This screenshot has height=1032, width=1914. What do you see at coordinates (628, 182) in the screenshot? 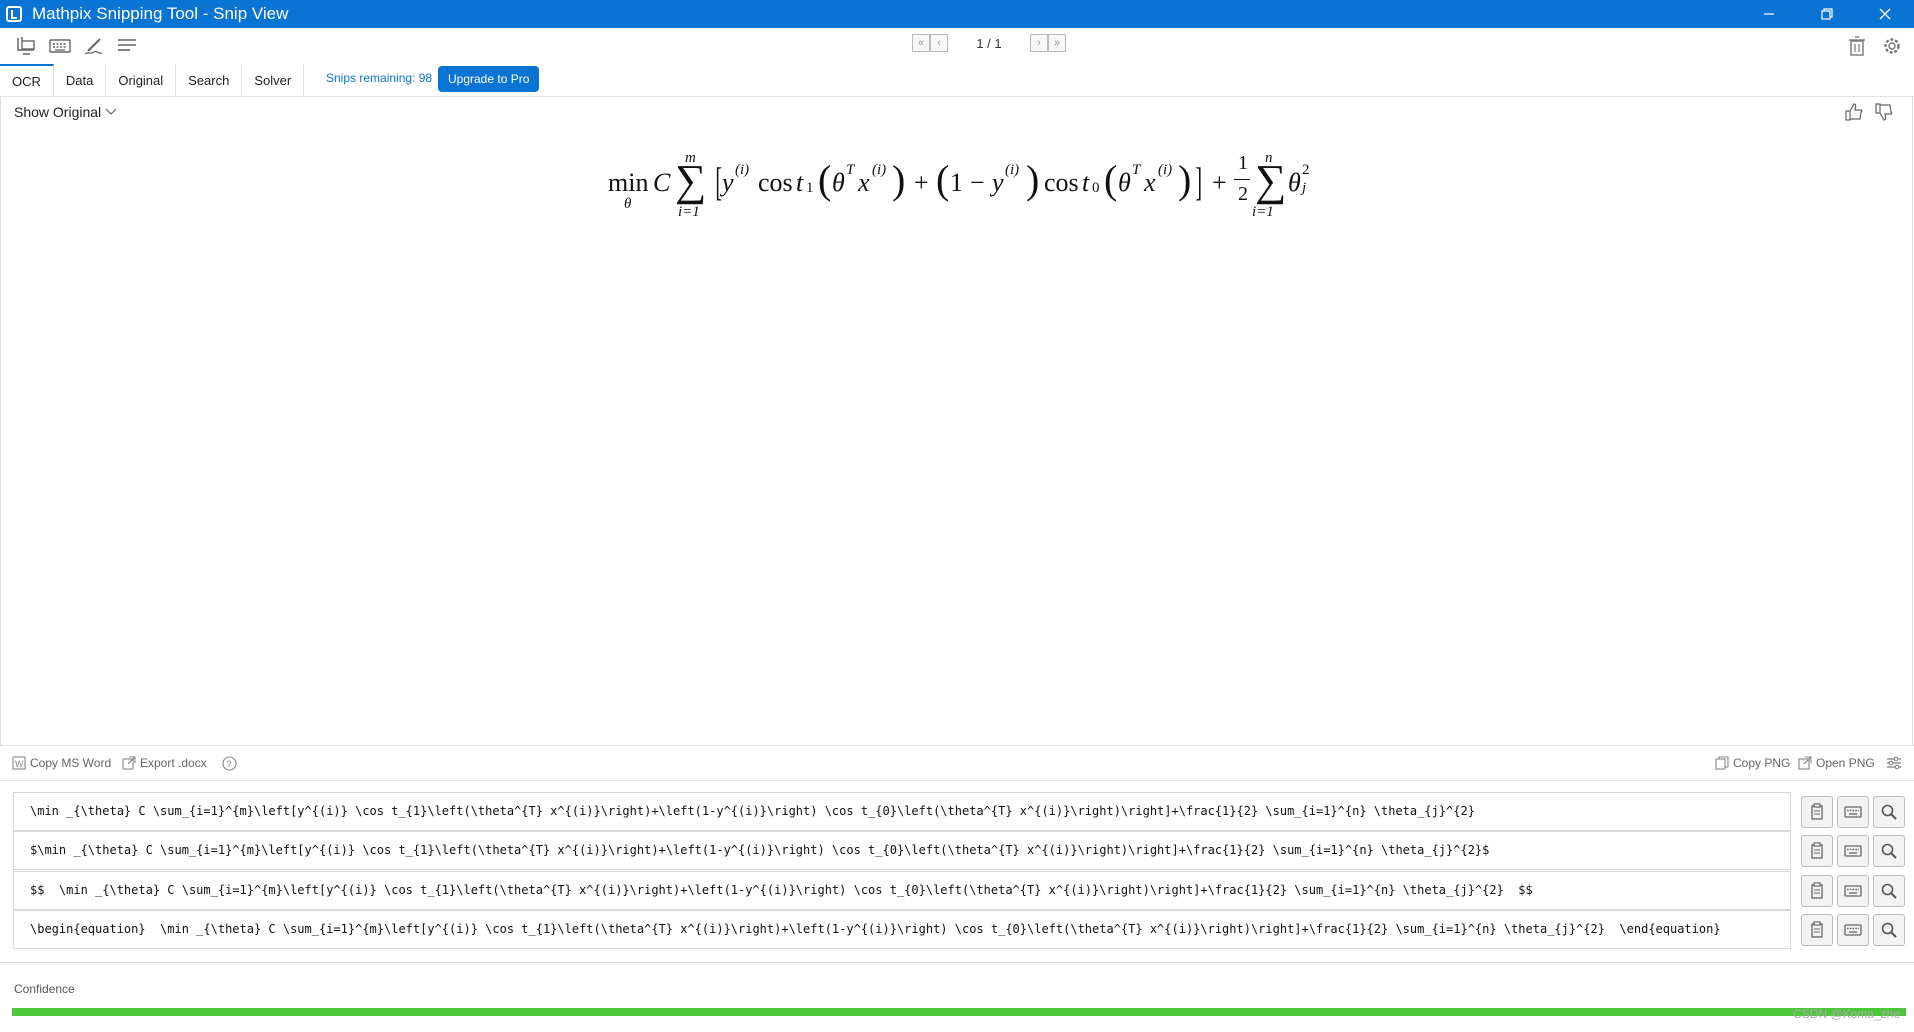
I see `math-min: min` at bounding box center [628, 182].